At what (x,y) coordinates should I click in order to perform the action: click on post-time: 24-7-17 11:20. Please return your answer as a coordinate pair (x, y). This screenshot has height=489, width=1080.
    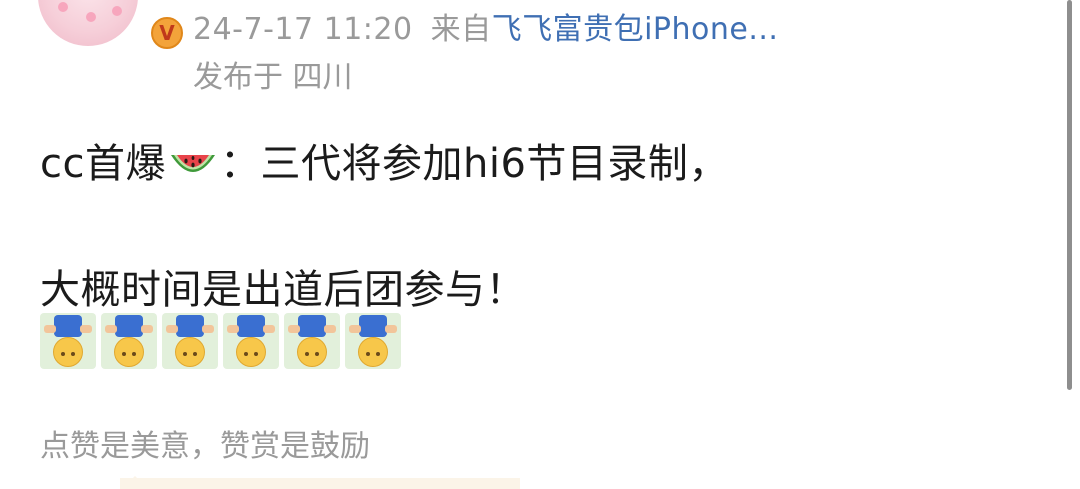
    Looking at the image, I should click on (303, 29).